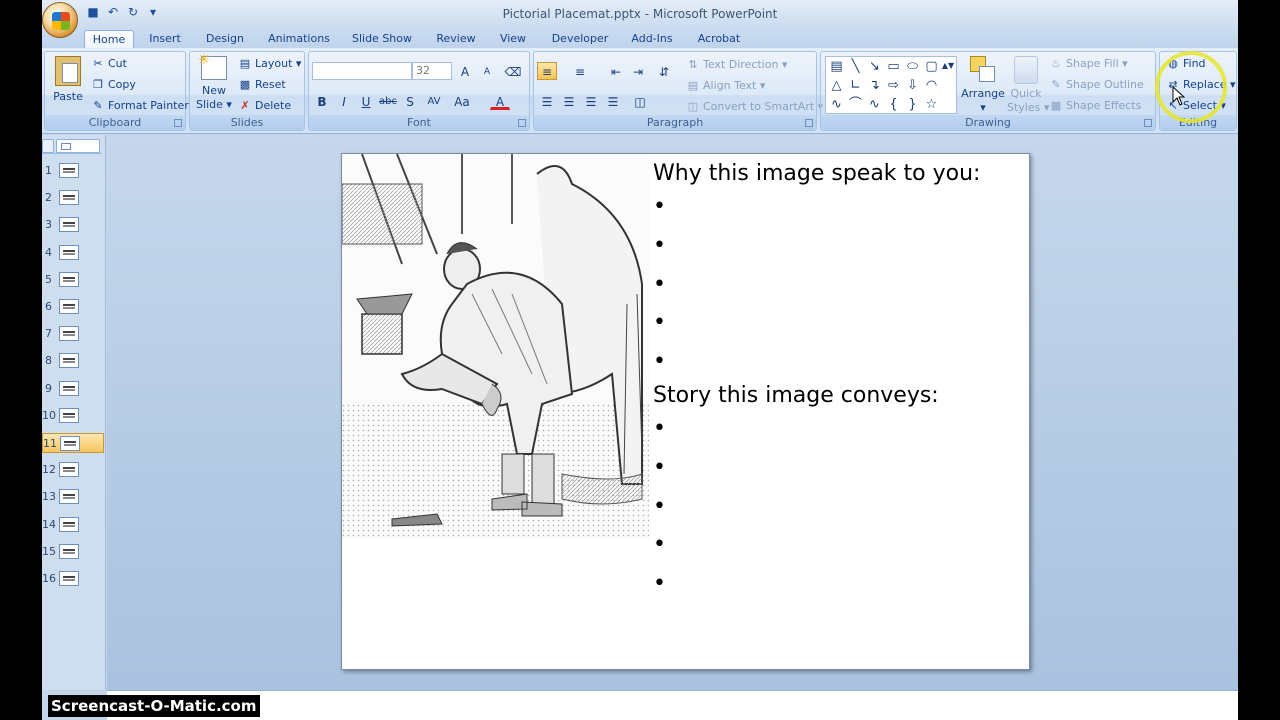  I want to click on italic-button: I, so click(344, 101).